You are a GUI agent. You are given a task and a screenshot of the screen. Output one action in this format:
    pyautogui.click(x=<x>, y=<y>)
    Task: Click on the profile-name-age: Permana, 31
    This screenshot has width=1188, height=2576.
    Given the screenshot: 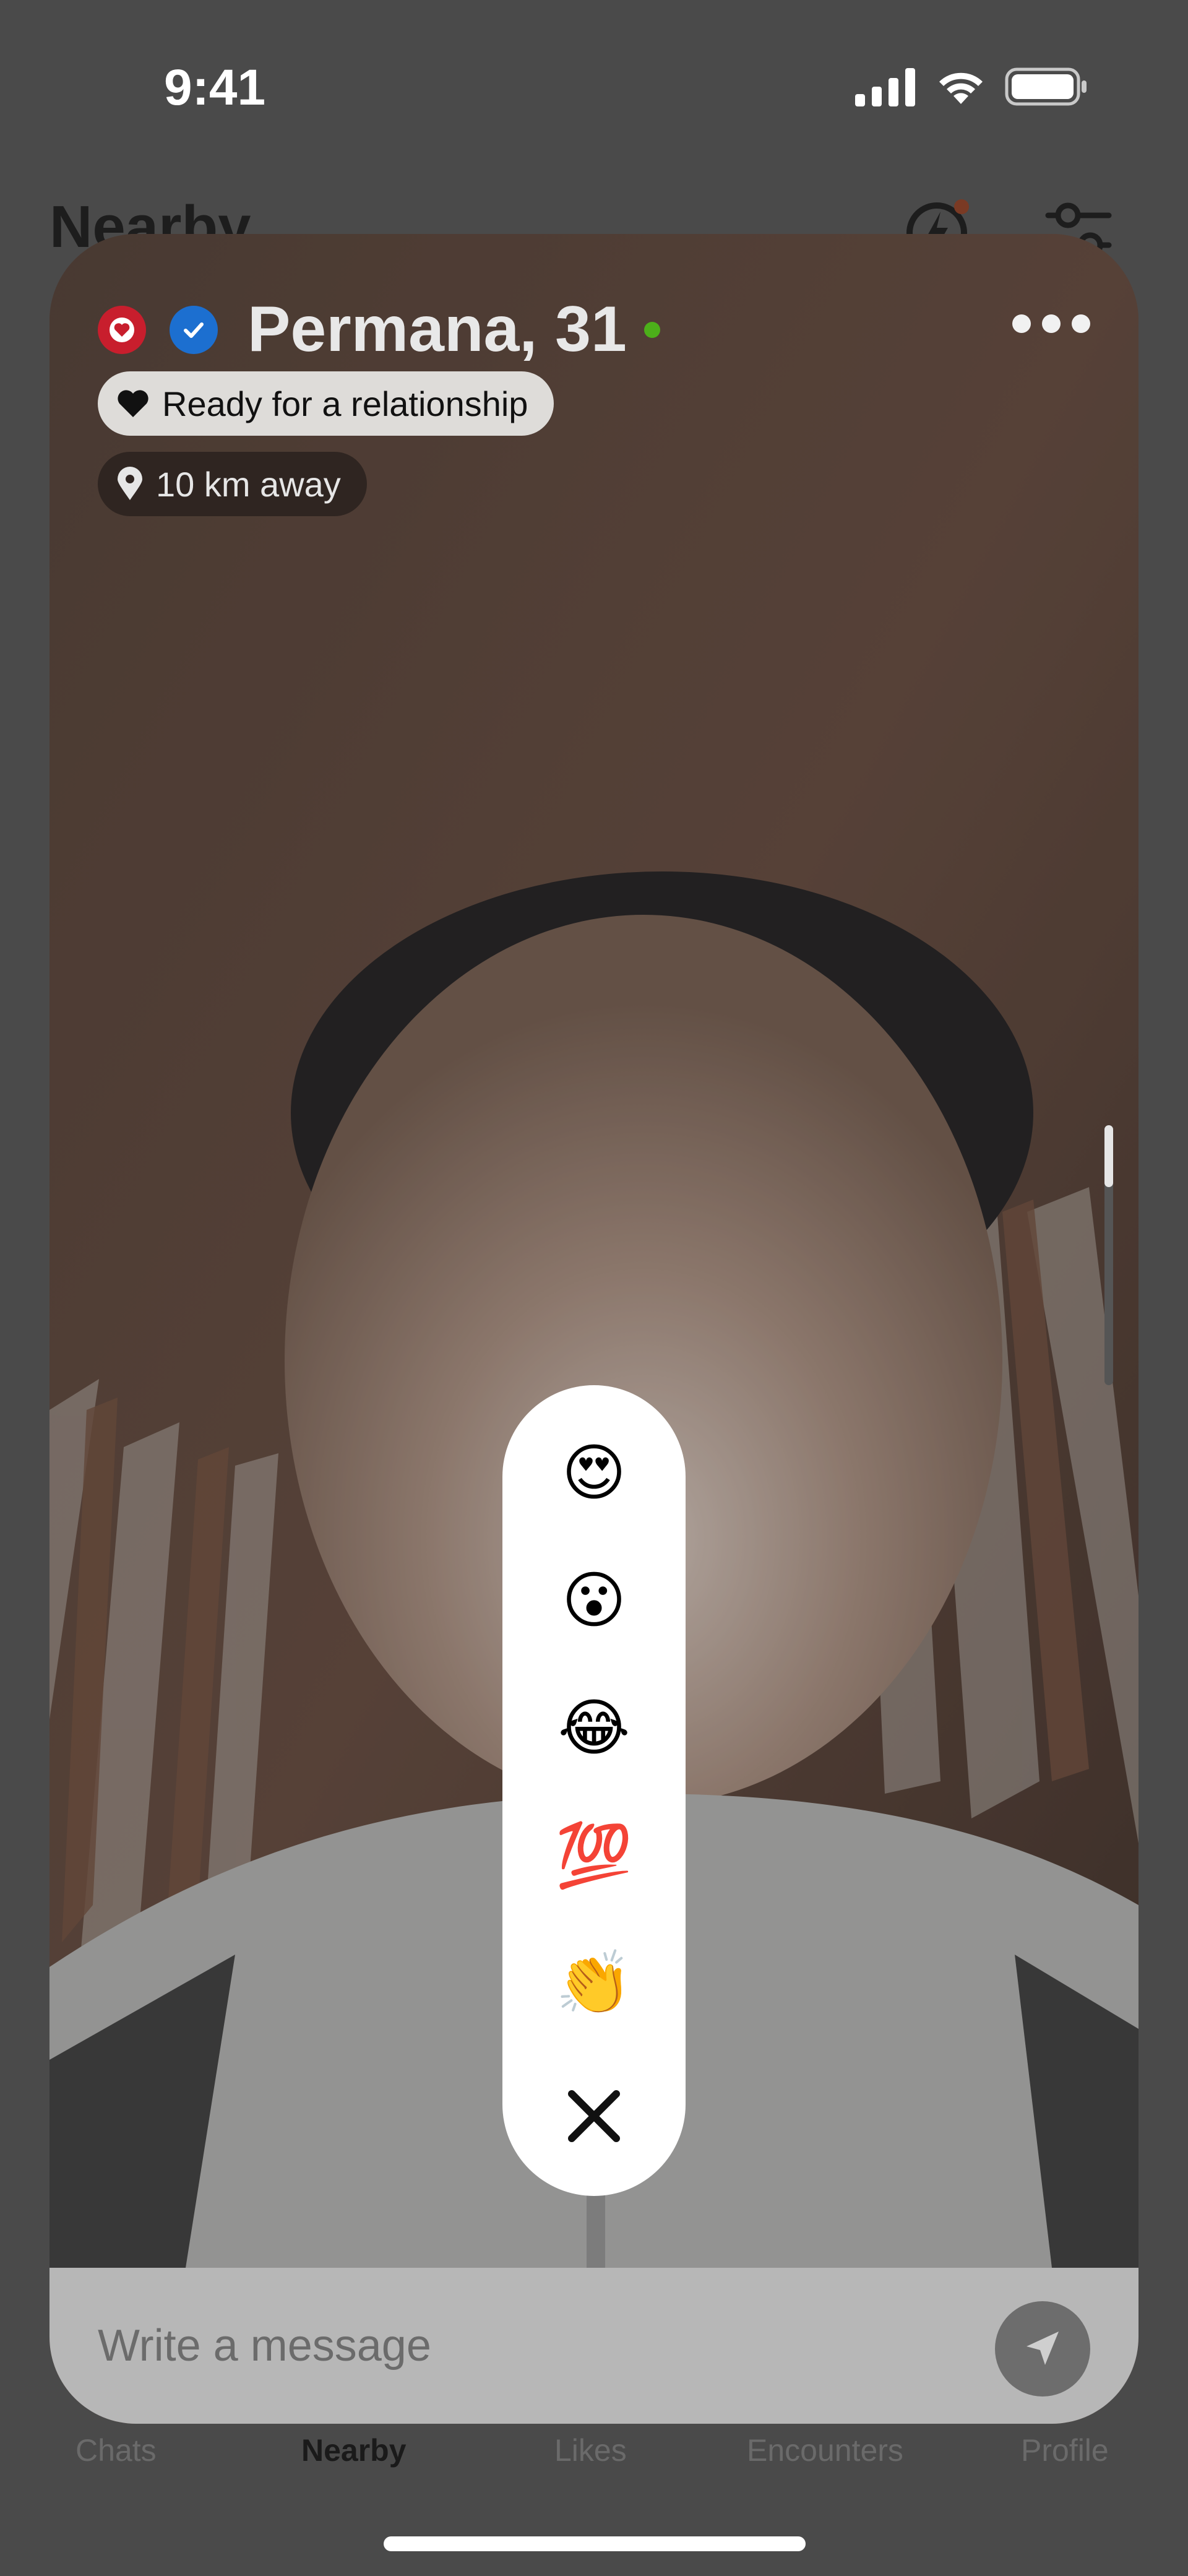 What is the action you would take?
    pyautogui.click(x=437, y=329)
    